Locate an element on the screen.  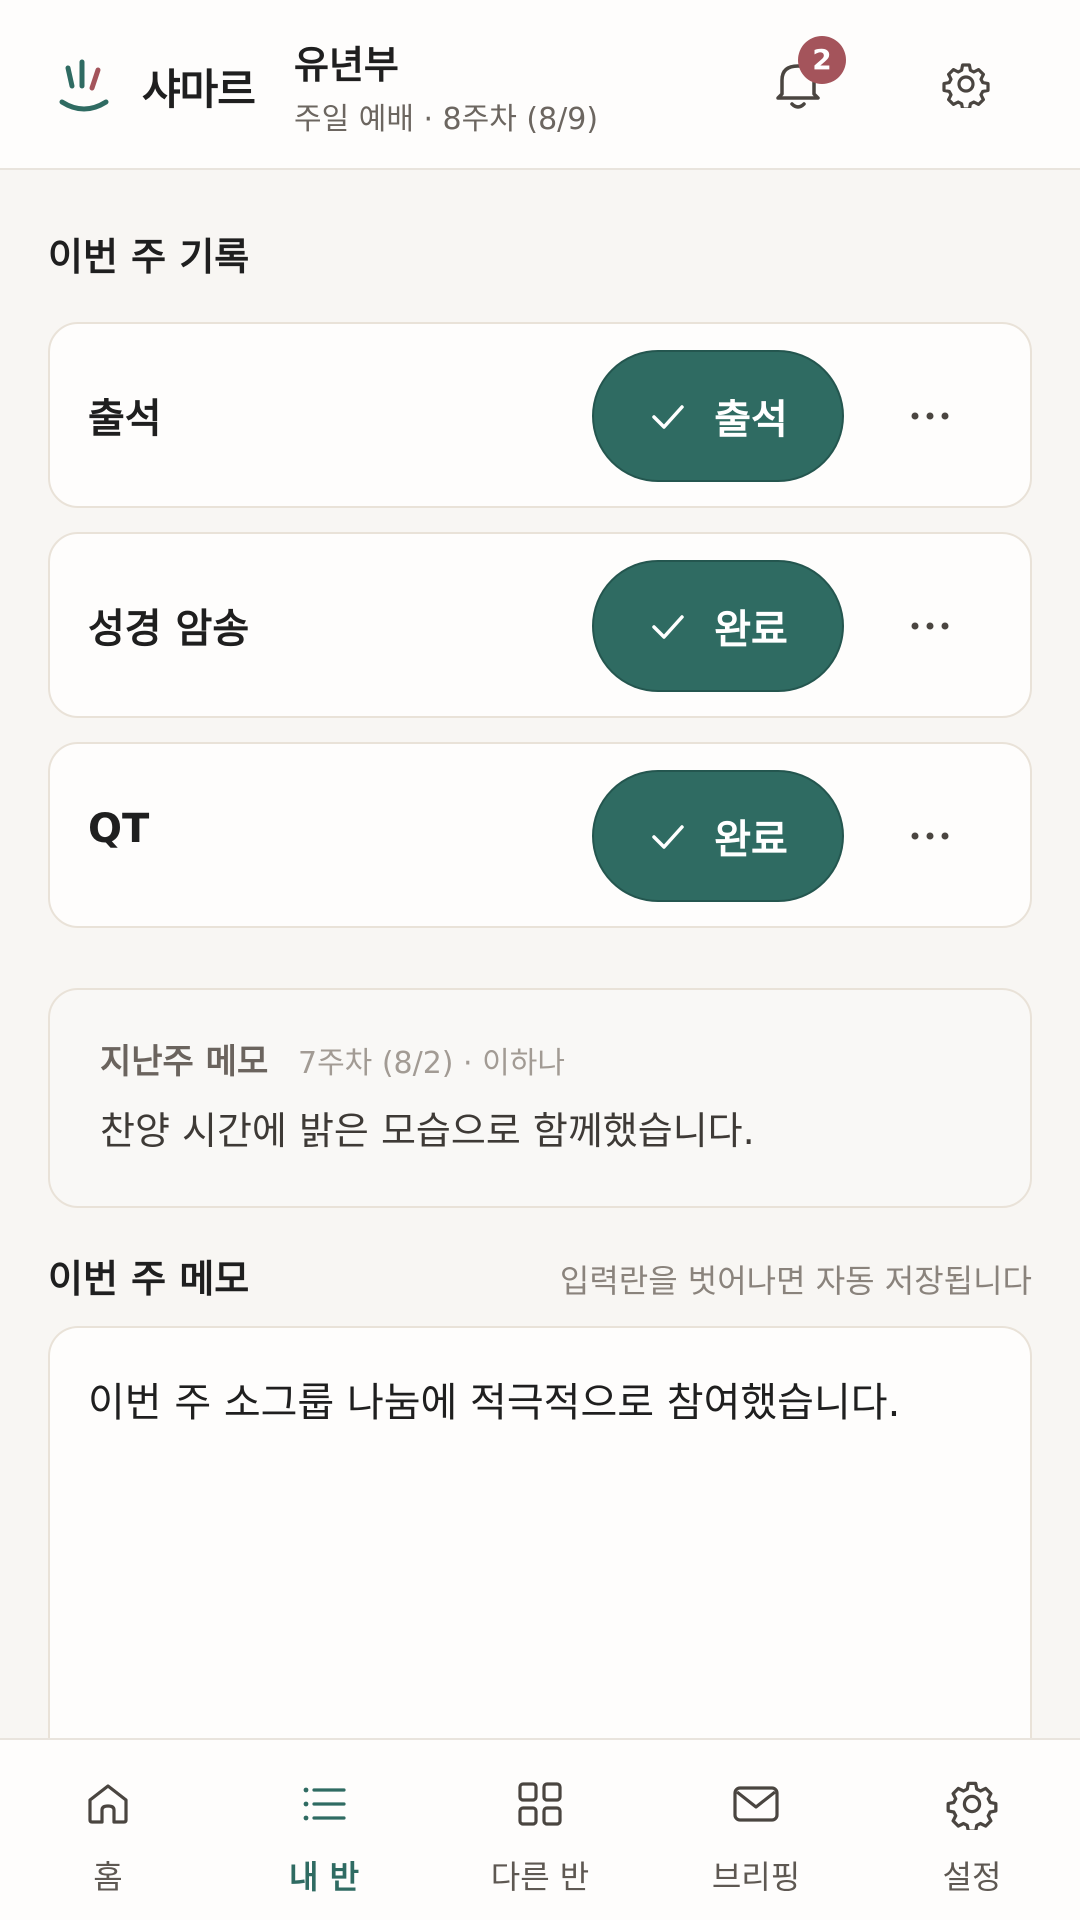
qt-status-button: 완료 is located at coordinates (718, 836).